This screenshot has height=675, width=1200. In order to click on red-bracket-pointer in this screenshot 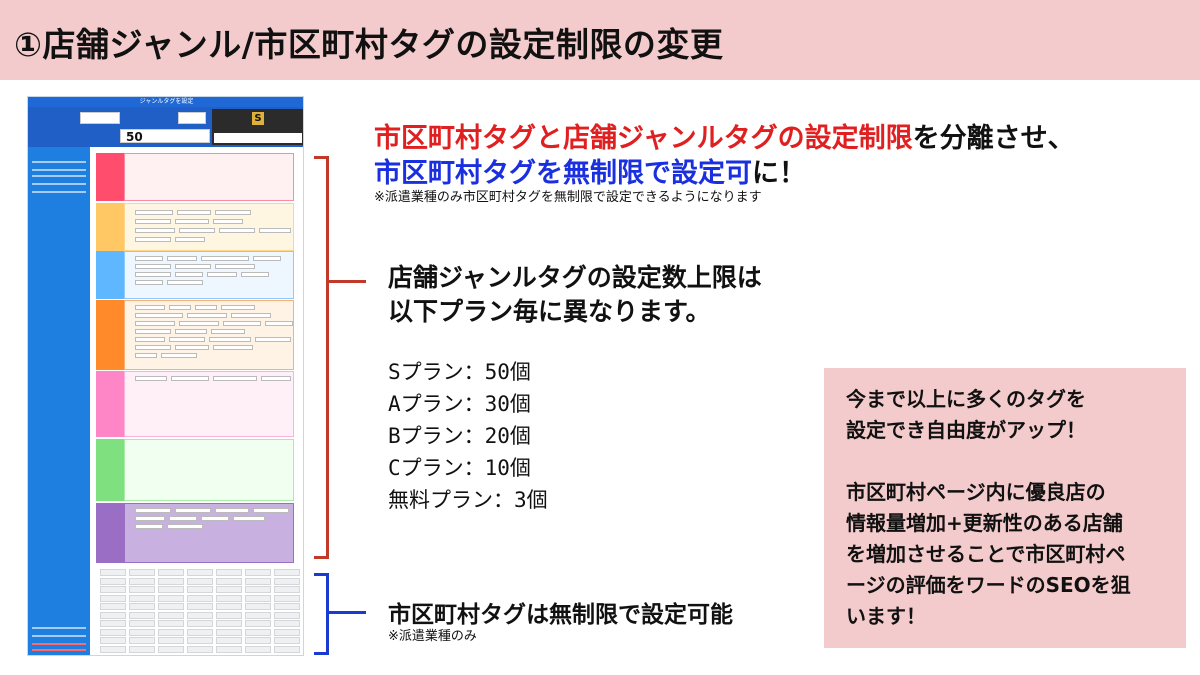, I will do `click(347, 281)`.